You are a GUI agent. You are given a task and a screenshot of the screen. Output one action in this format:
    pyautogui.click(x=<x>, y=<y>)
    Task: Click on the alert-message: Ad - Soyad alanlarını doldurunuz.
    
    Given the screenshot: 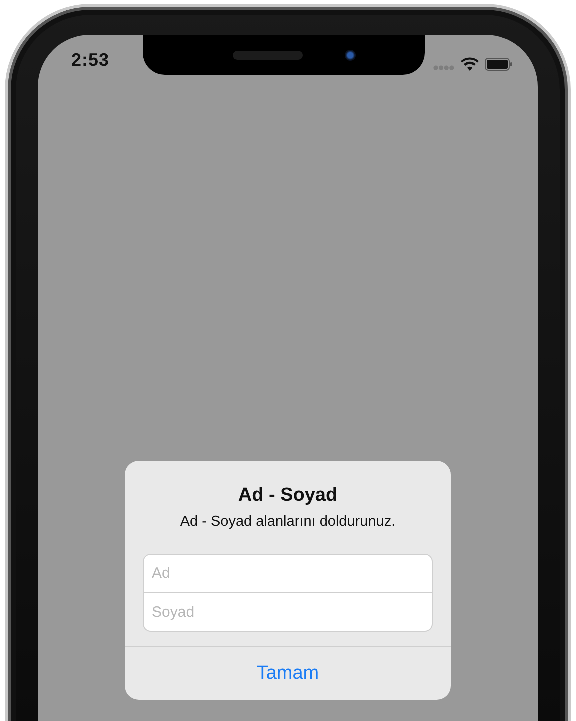 What is the action you would take?
    pyautogui.click(x=288, y=522)
    